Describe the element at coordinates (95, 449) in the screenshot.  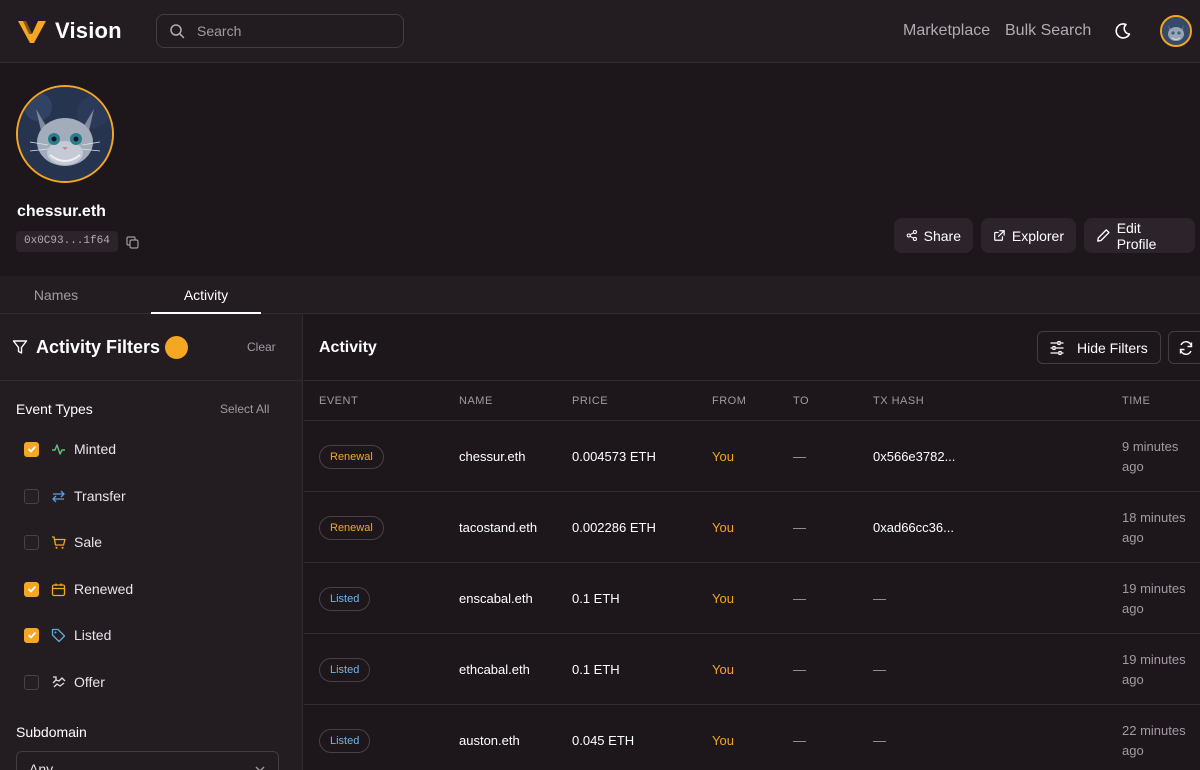
I see `event-label: Minted` at that location.